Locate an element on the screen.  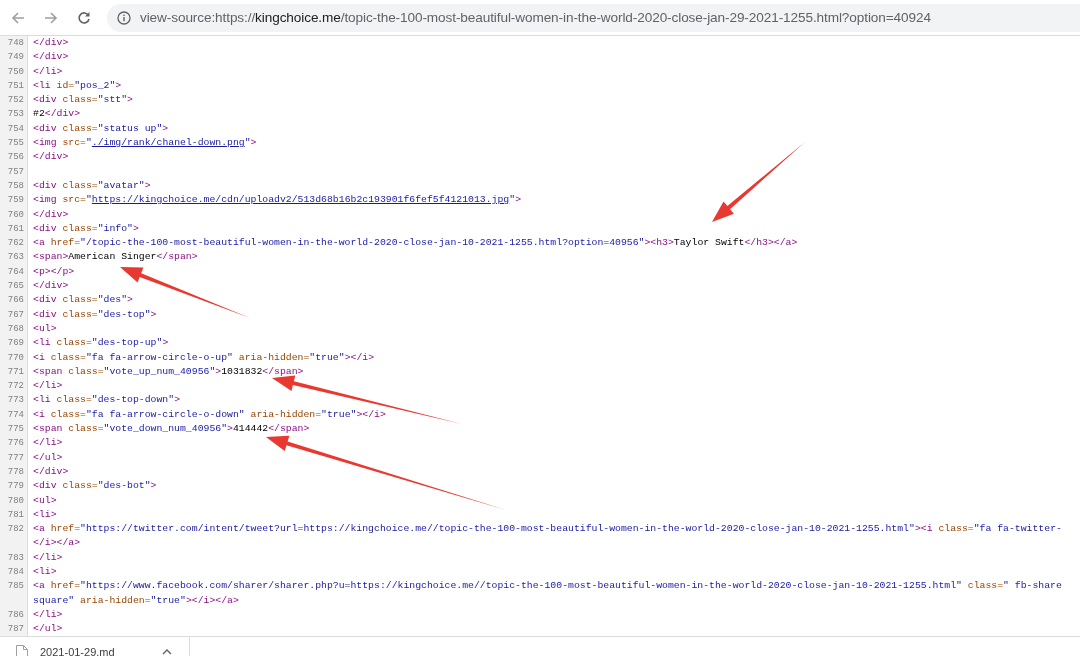
code-line: <div class="des"> is located at coordinates (82, 300).